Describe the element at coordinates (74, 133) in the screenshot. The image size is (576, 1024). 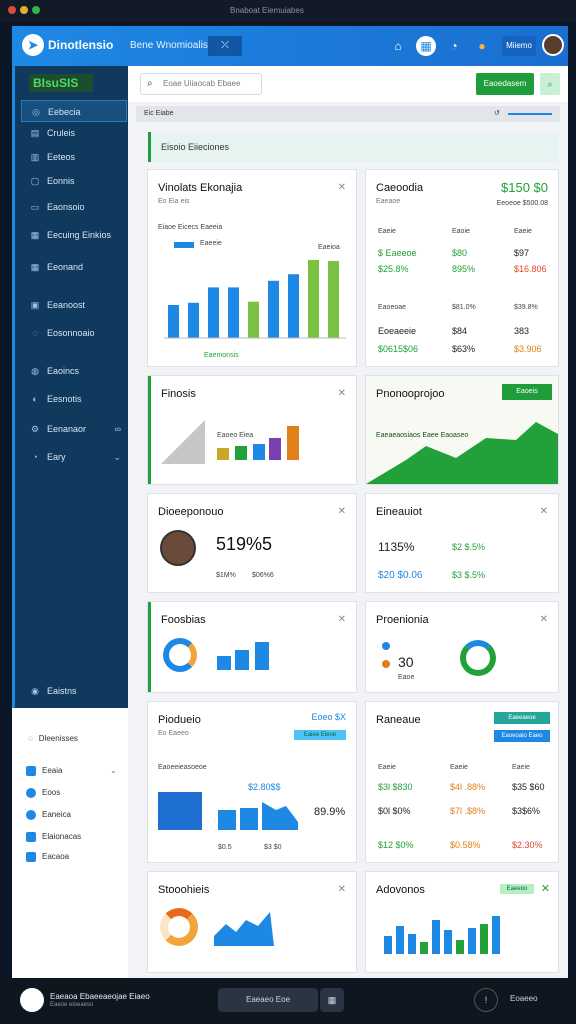
I see `sidebar-item: ▤ Cruleis` at that location.